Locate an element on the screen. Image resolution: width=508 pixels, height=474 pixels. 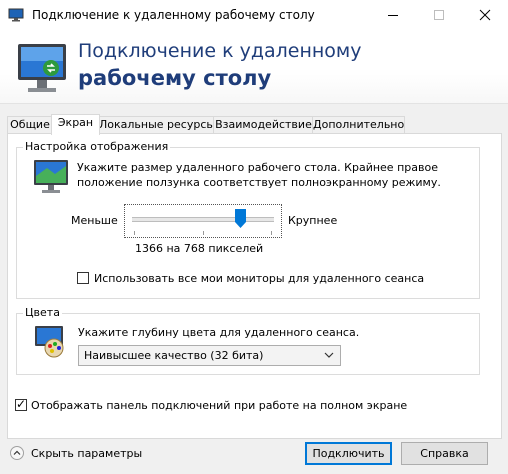
minimize-button is located at coordinates (393, 15).